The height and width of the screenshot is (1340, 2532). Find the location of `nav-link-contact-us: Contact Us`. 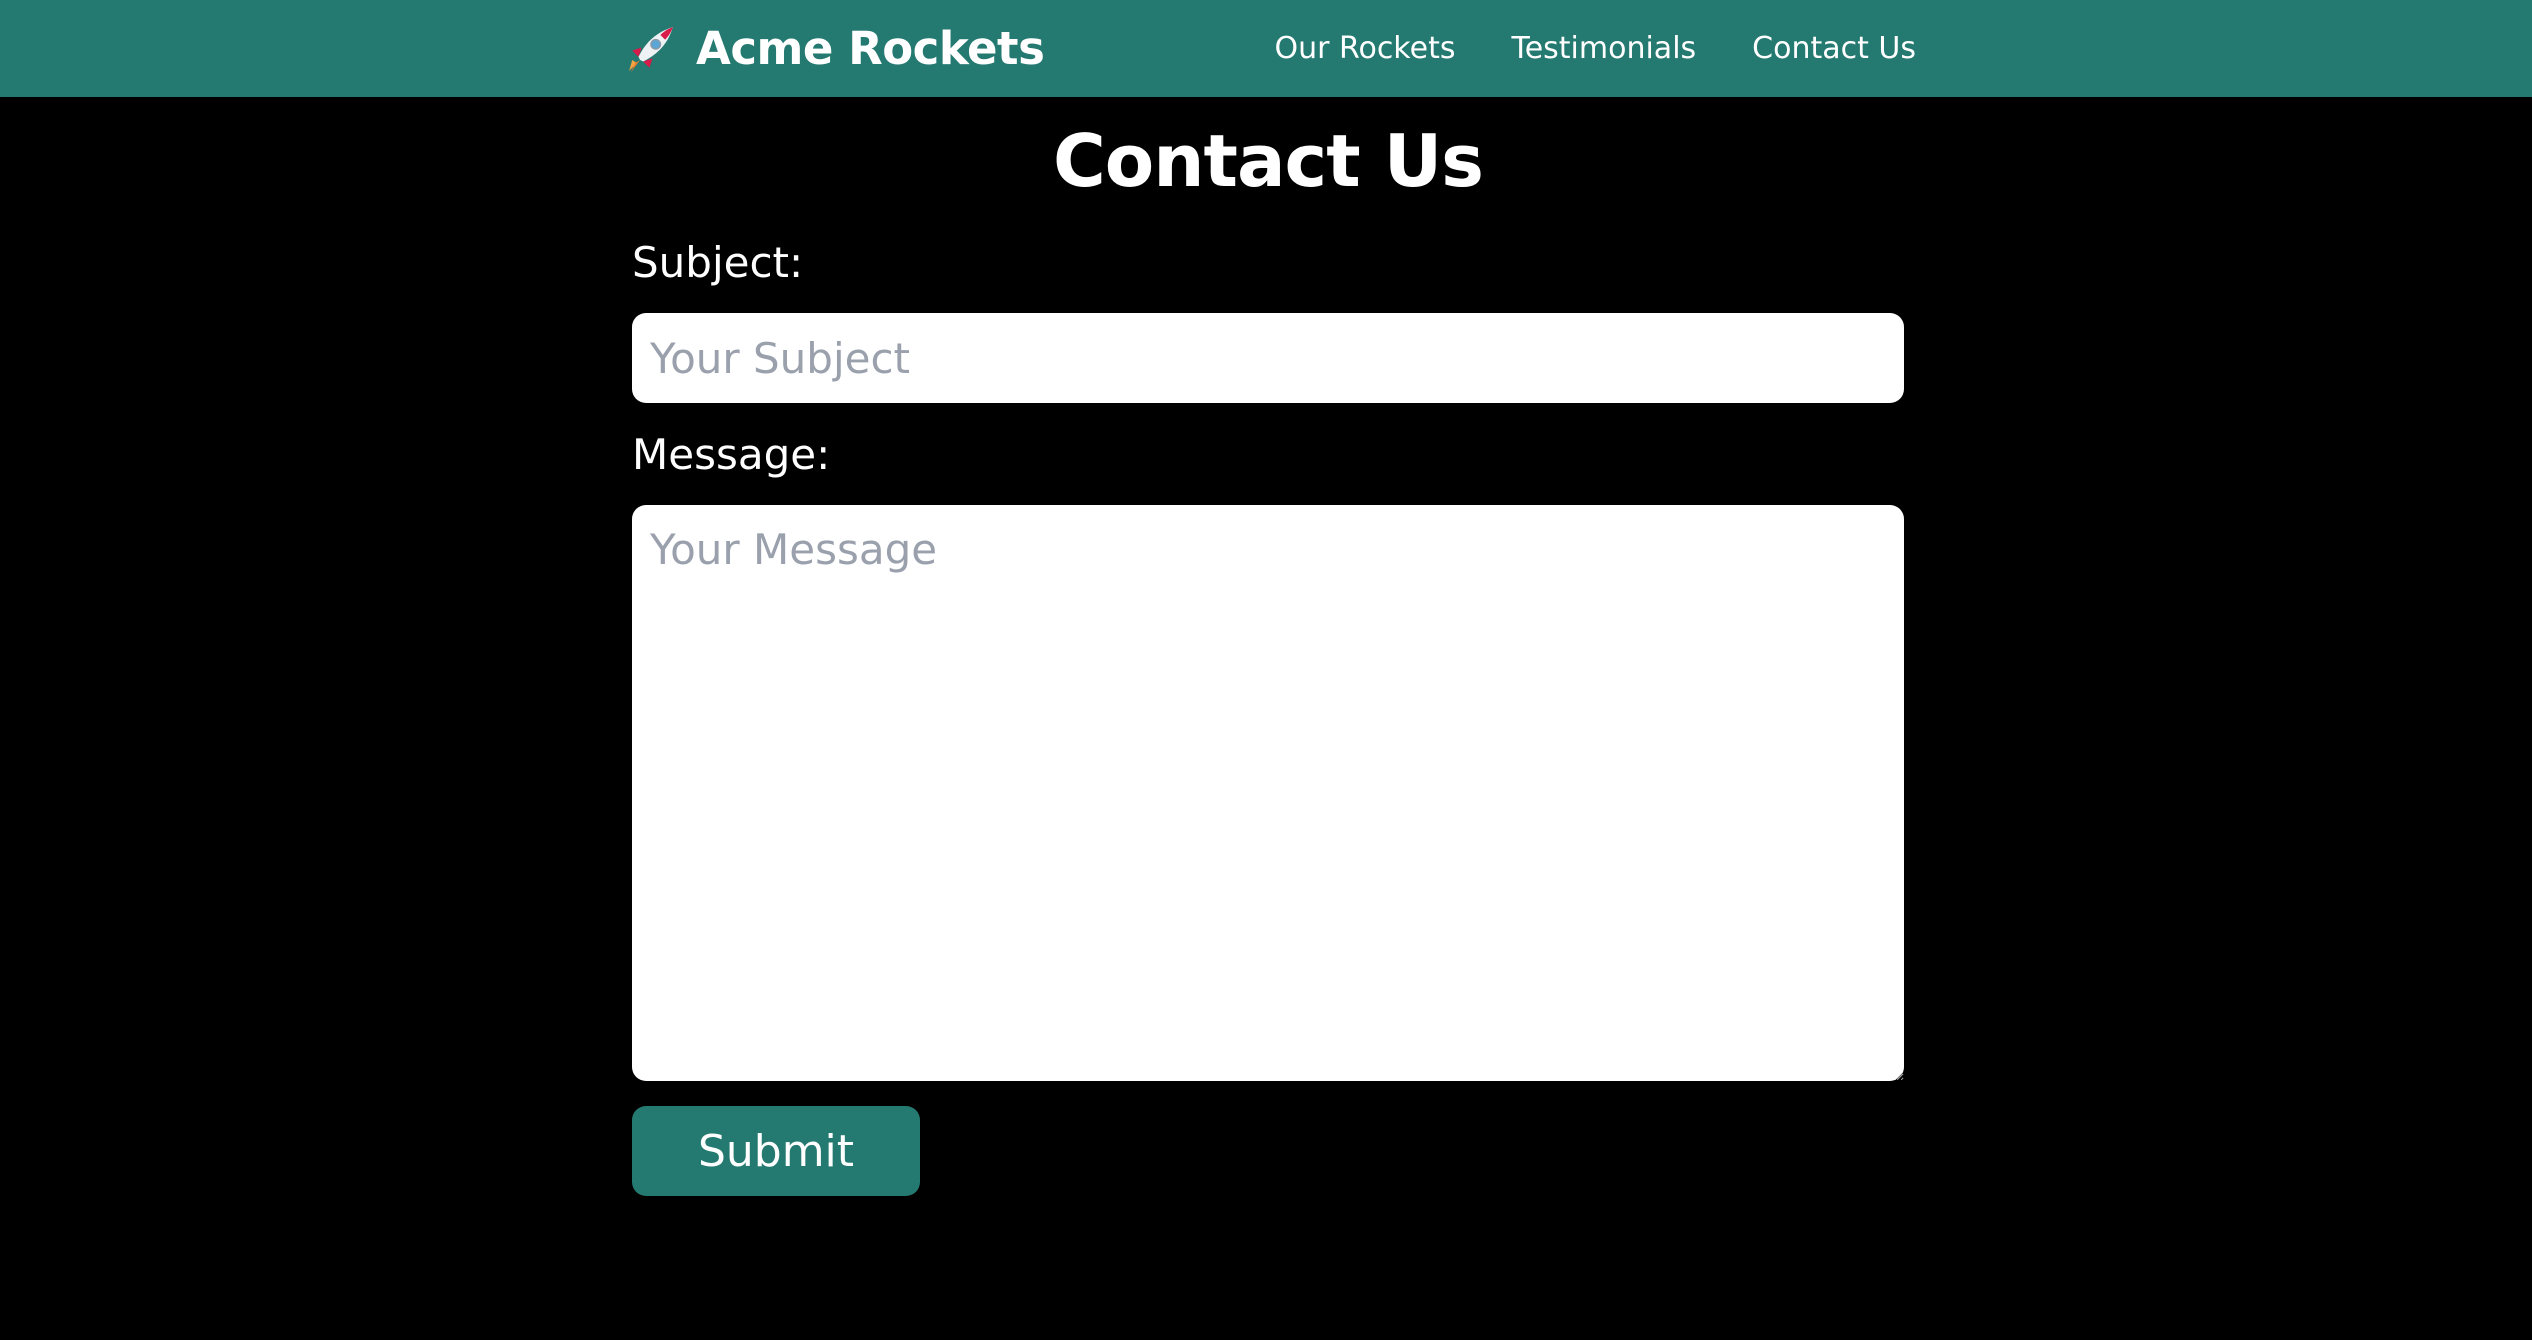

nav-link-contact-us: Contact Us is located at coordinates (1834, 48).